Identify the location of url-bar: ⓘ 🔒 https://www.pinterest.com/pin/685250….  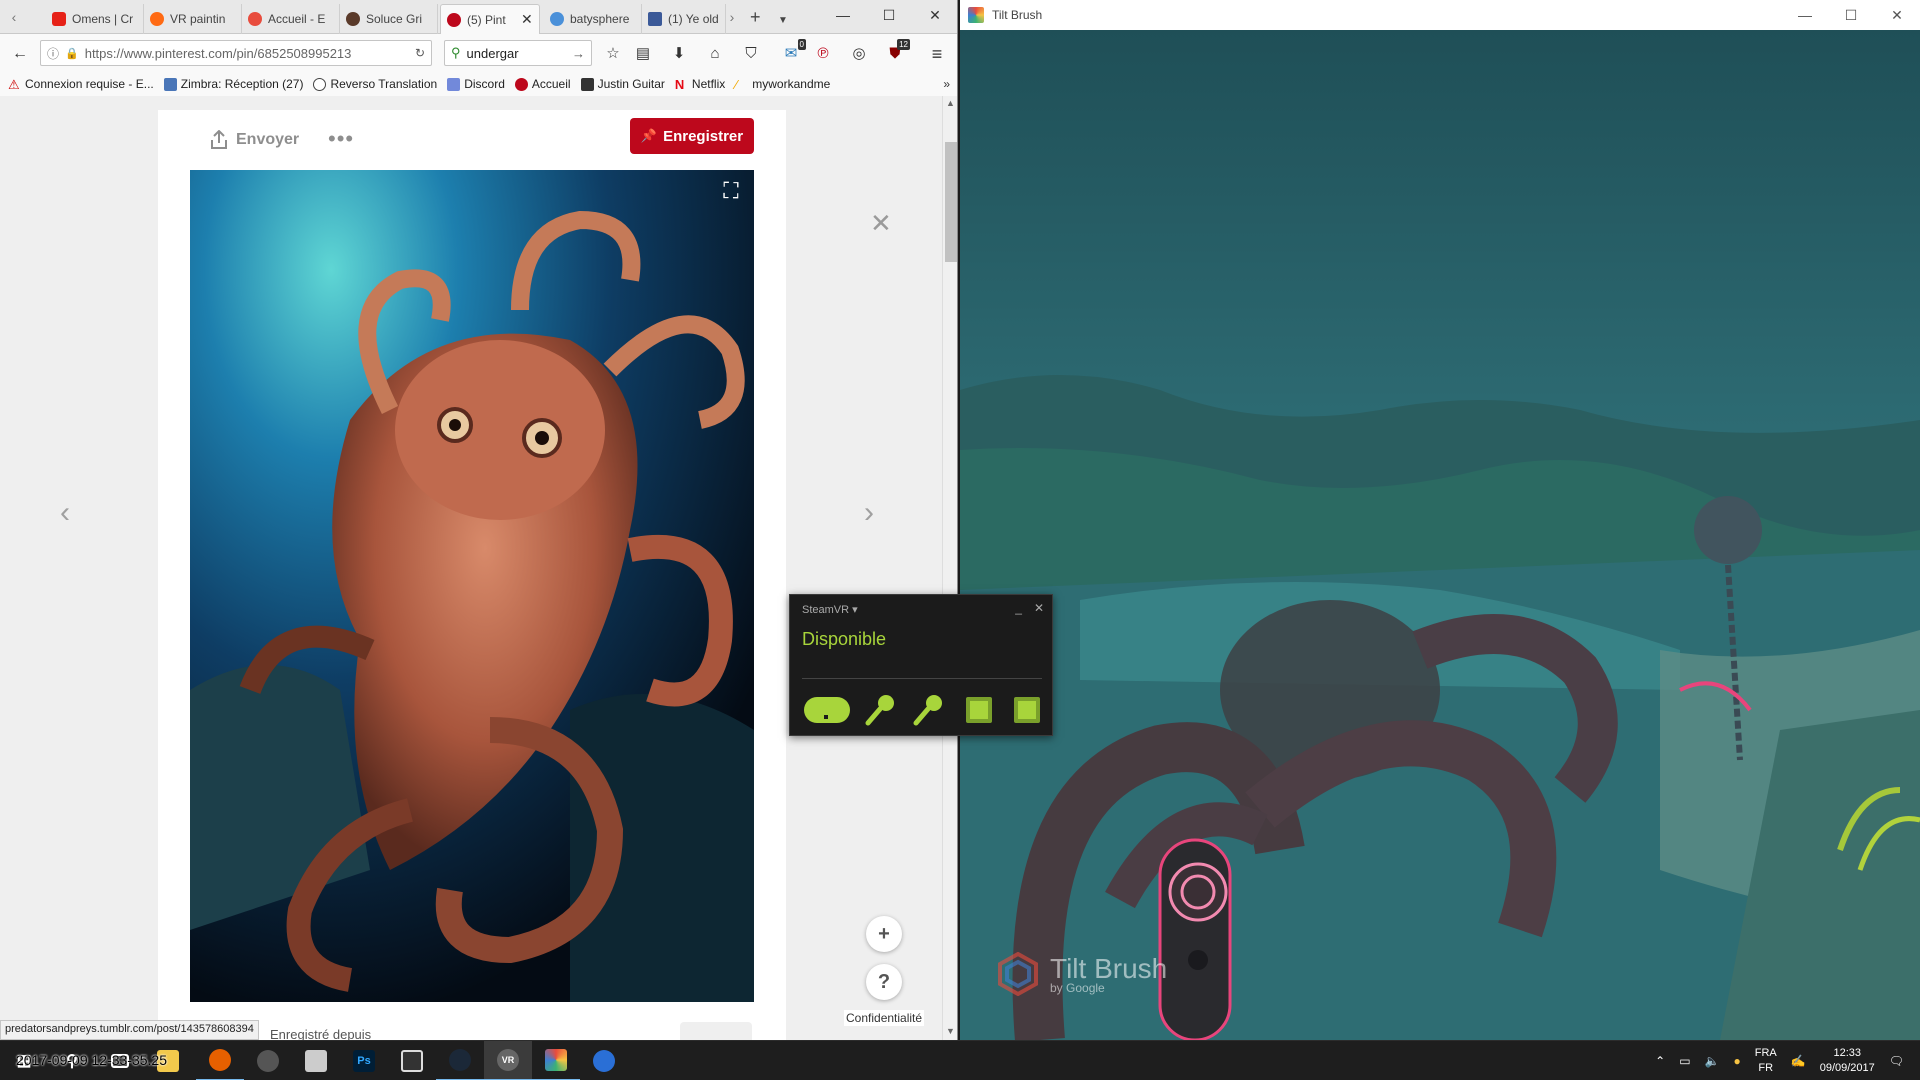
(236, 53).